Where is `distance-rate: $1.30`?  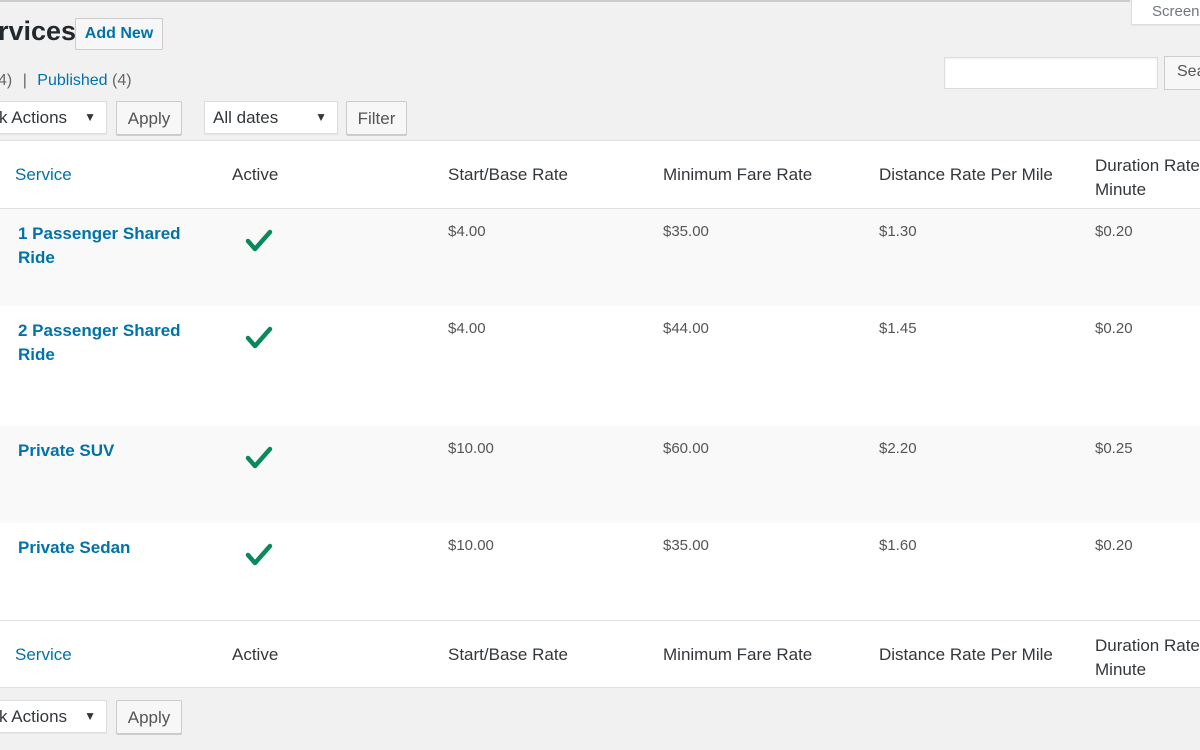 distance-rate: $1.30 is located at coordinates (898, 231).